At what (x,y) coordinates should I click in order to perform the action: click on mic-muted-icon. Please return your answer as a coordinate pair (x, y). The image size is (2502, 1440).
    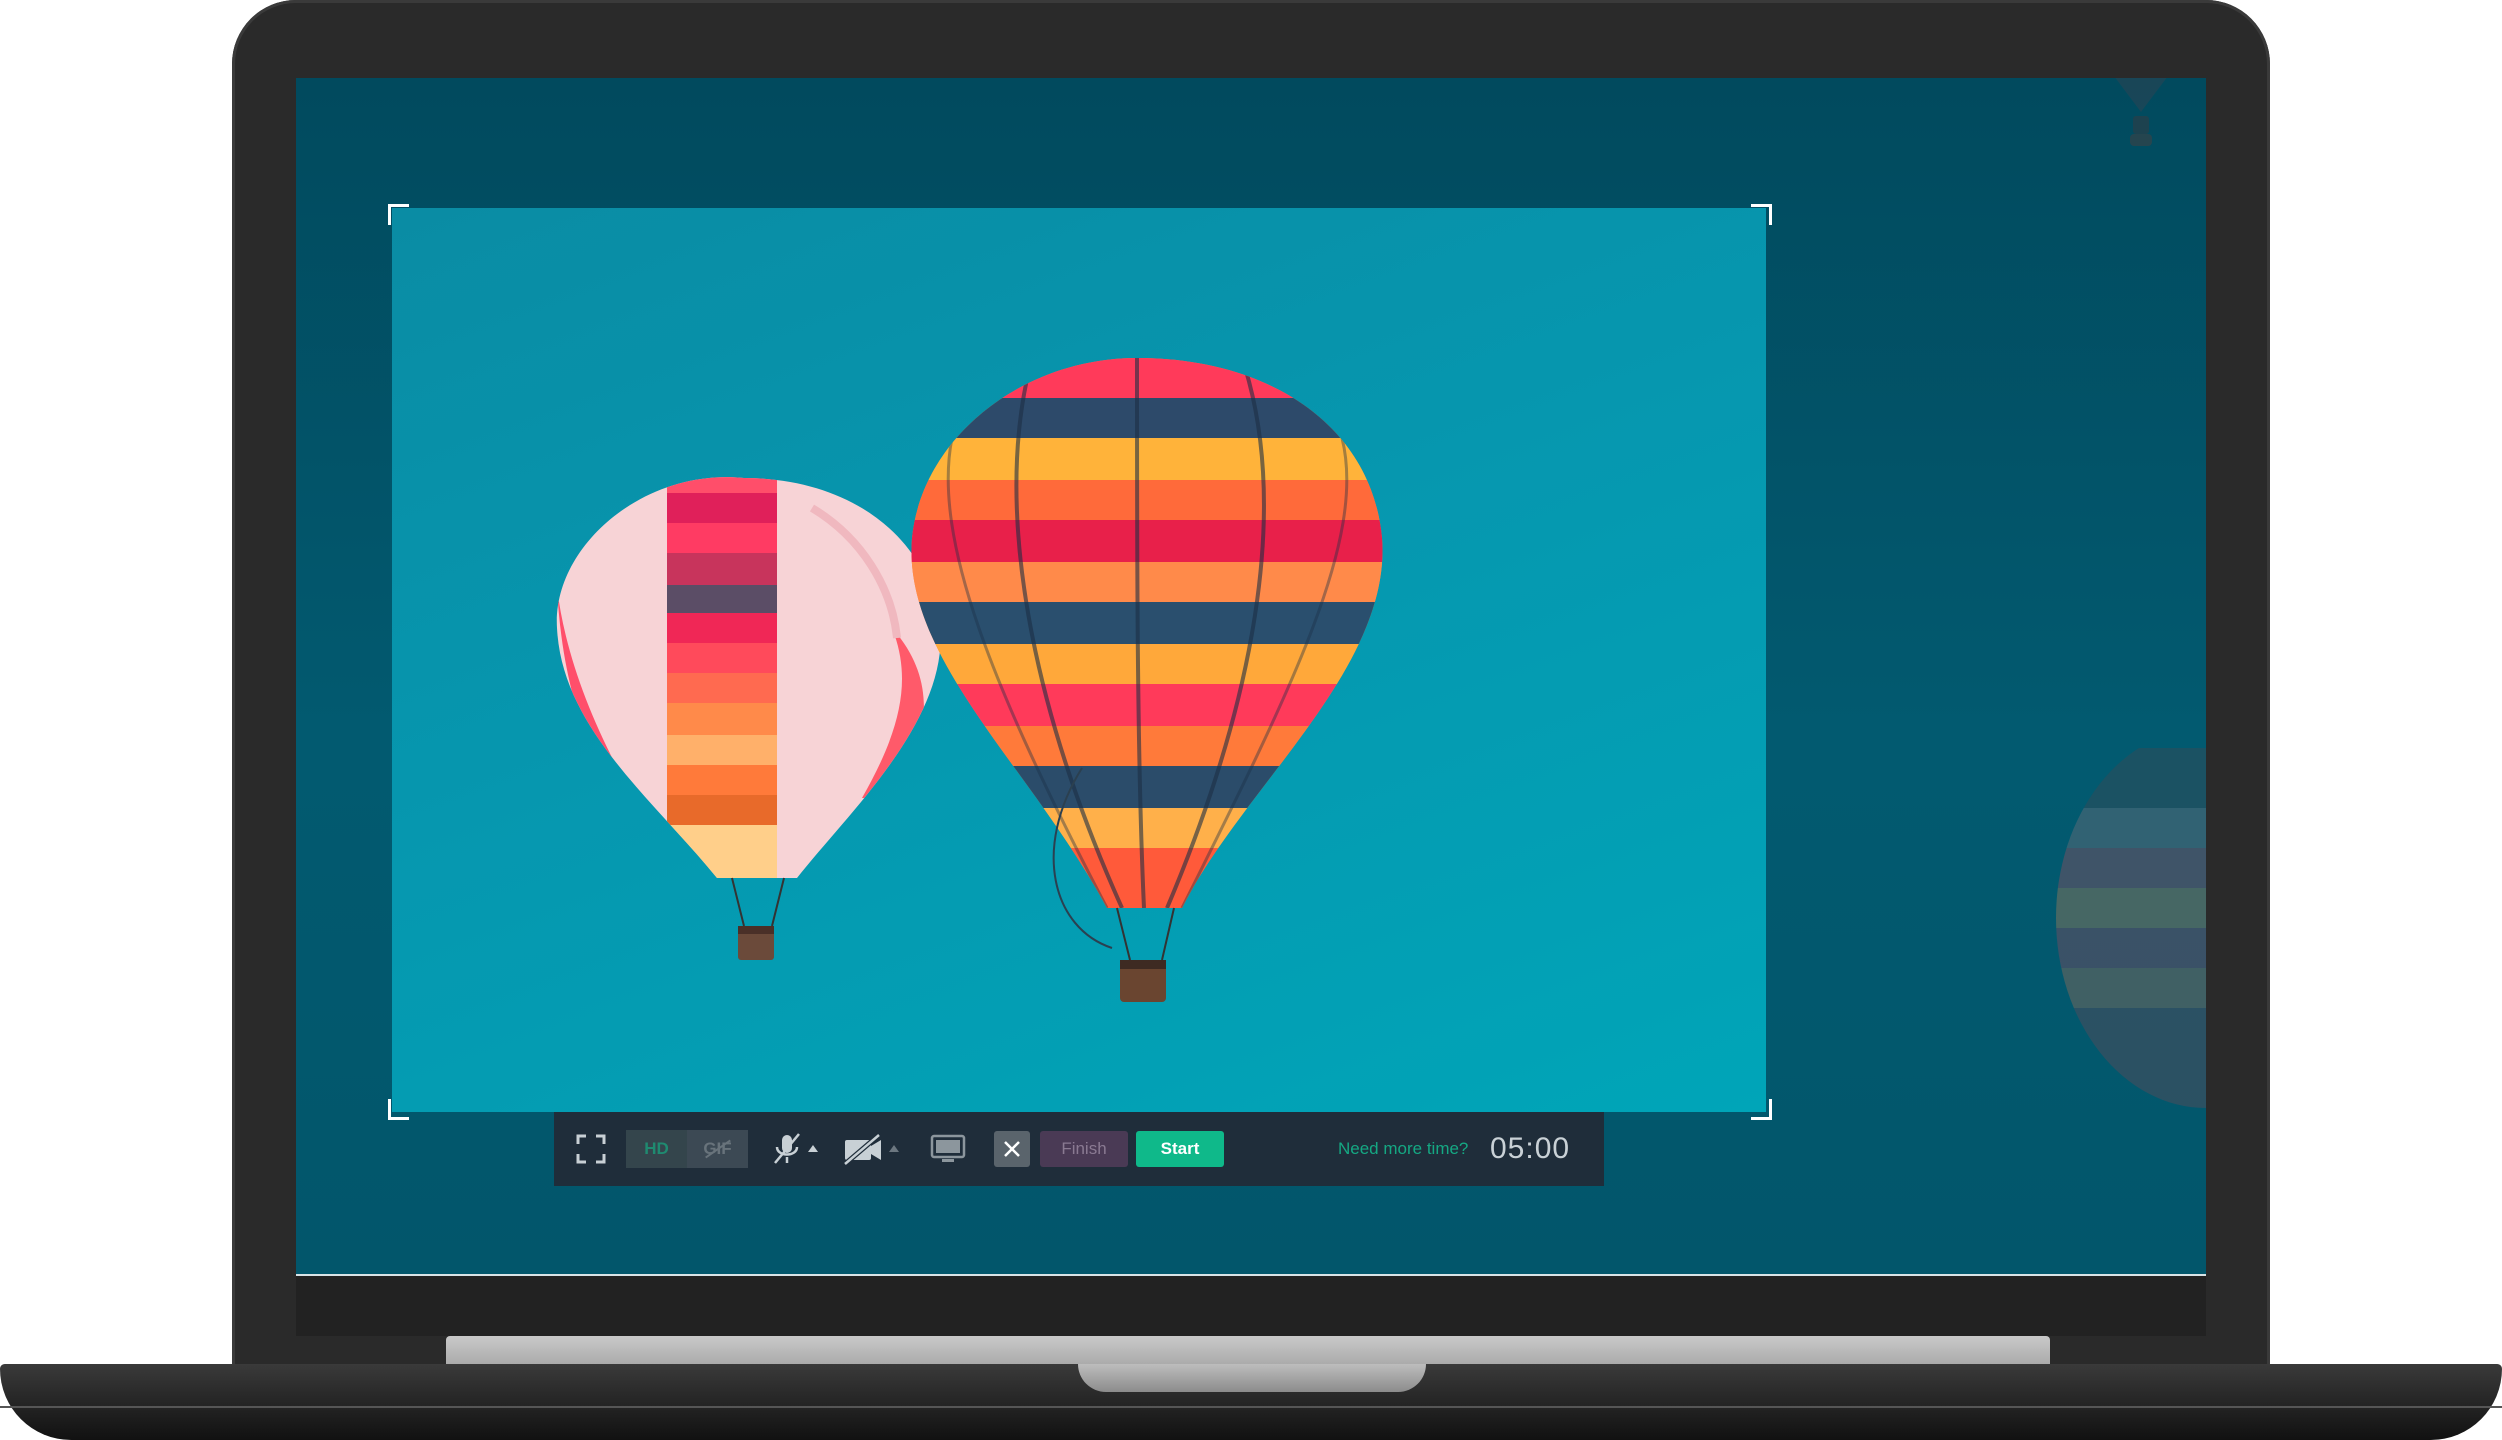
    Looking at the image, I should click on (796, 1148).